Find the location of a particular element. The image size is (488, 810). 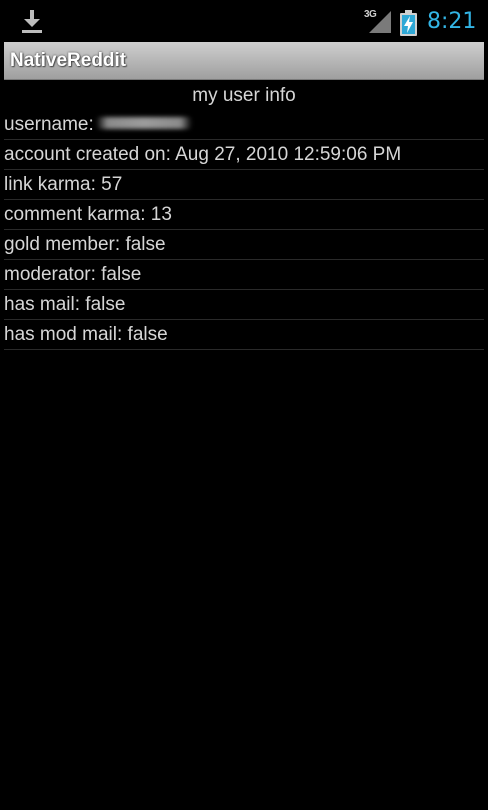

network-type-label: 3G is located at coordinates (370, 14).